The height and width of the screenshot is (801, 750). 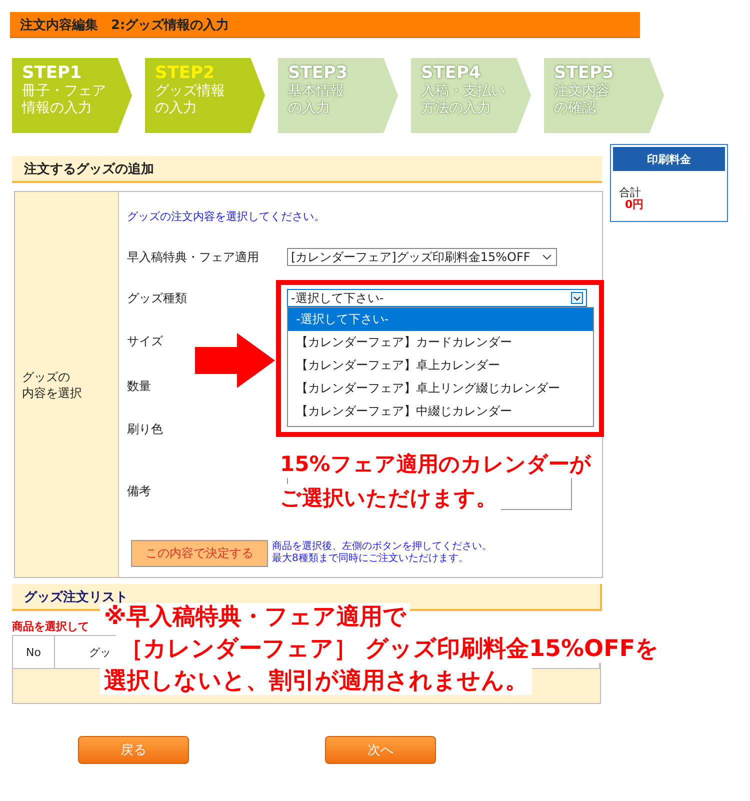 I want to click on arrow-icon, so click(x=235, y=360).